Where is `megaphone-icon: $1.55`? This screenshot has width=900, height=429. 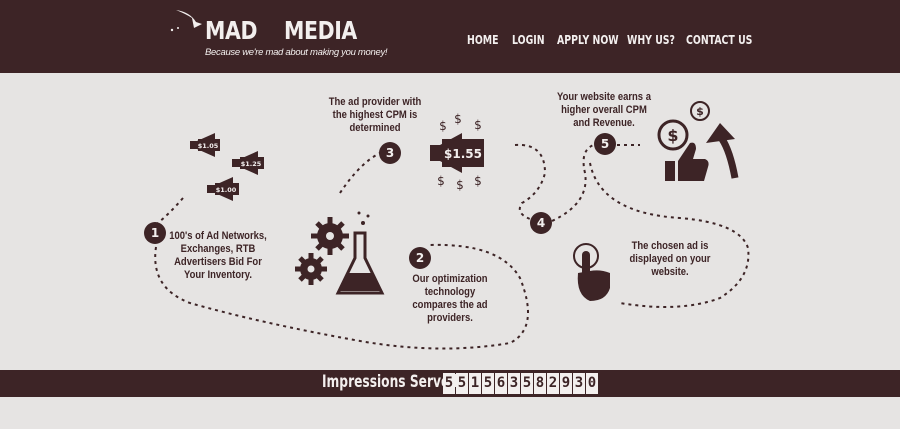 megaphone-icon: $1.55 is located at coordinates (457, 153).